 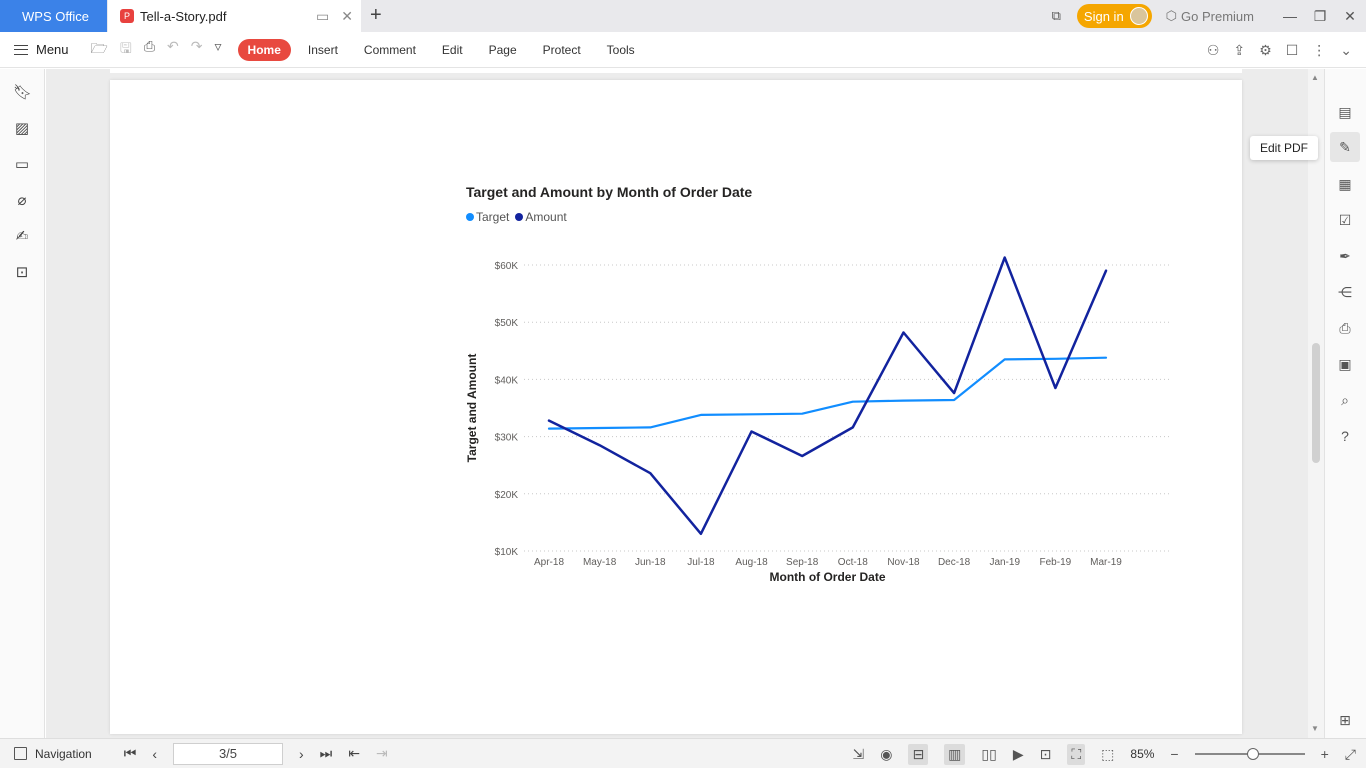 I want to click on chart-title: Target and Amount by Month of Order Date, so click(x=609, y=192).